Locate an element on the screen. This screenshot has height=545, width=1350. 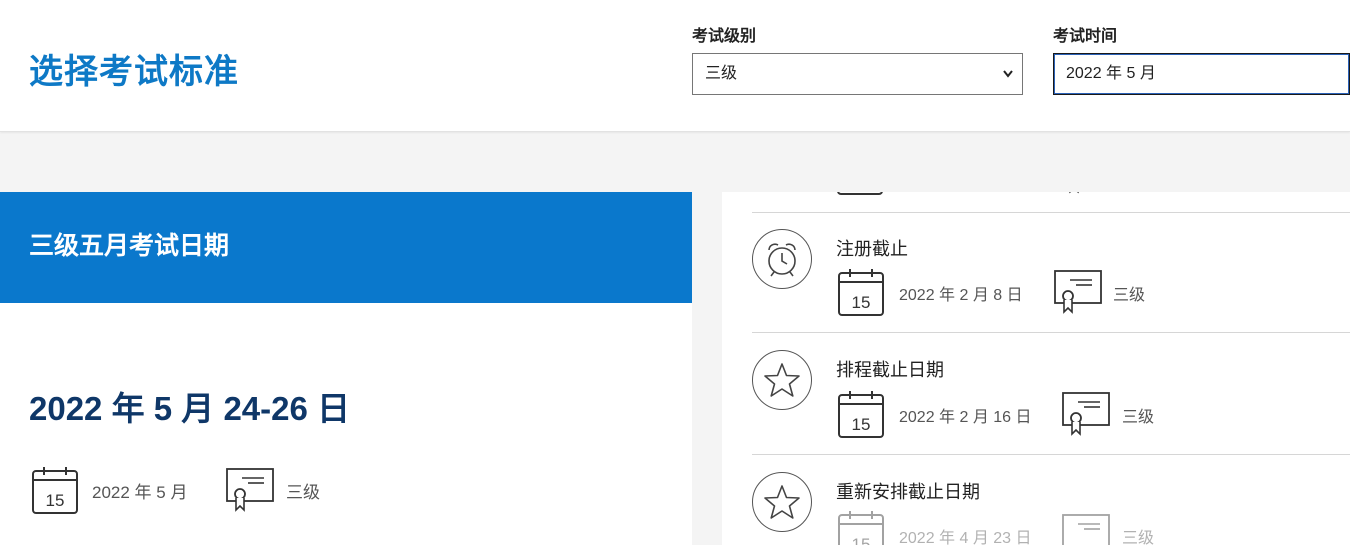
event-date: 2022 年 2 月 16 日 is located at coordinates (965, 417).